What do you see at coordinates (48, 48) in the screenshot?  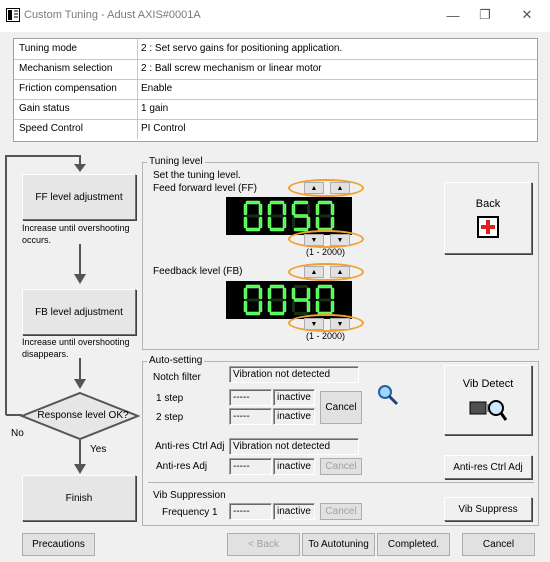 I see `info-label: Tuning mode` at bounding box center [48, 48].